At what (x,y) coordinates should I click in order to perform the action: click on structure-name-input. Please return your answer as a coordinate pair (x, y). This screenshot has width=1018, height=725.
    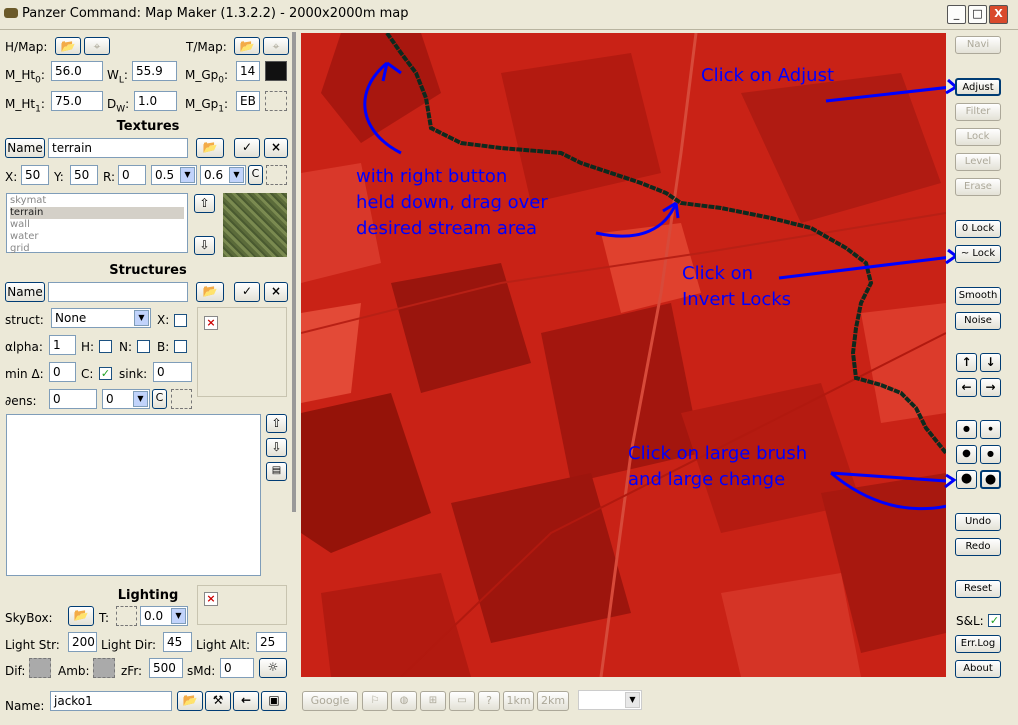
    Looking at the image, I should click on (118, 292).